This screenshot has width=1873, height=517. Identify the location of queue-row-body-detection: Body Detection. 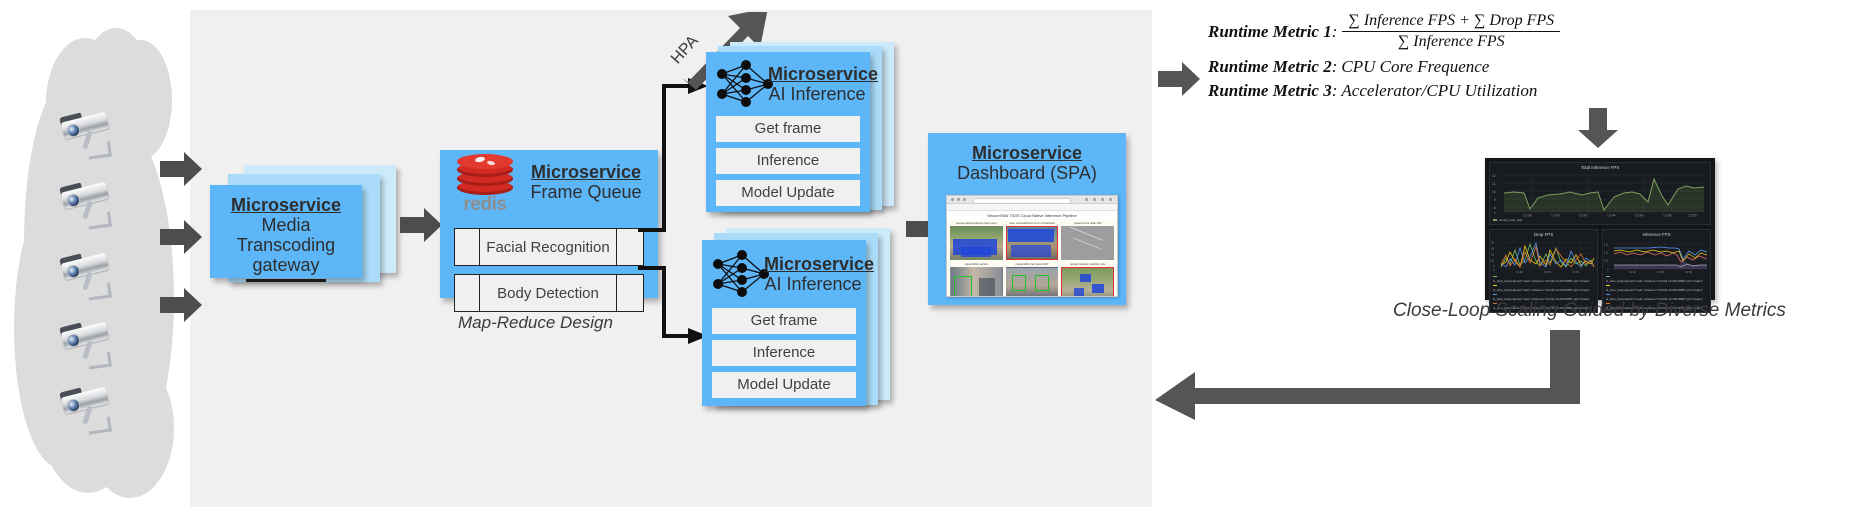
(549, 293).